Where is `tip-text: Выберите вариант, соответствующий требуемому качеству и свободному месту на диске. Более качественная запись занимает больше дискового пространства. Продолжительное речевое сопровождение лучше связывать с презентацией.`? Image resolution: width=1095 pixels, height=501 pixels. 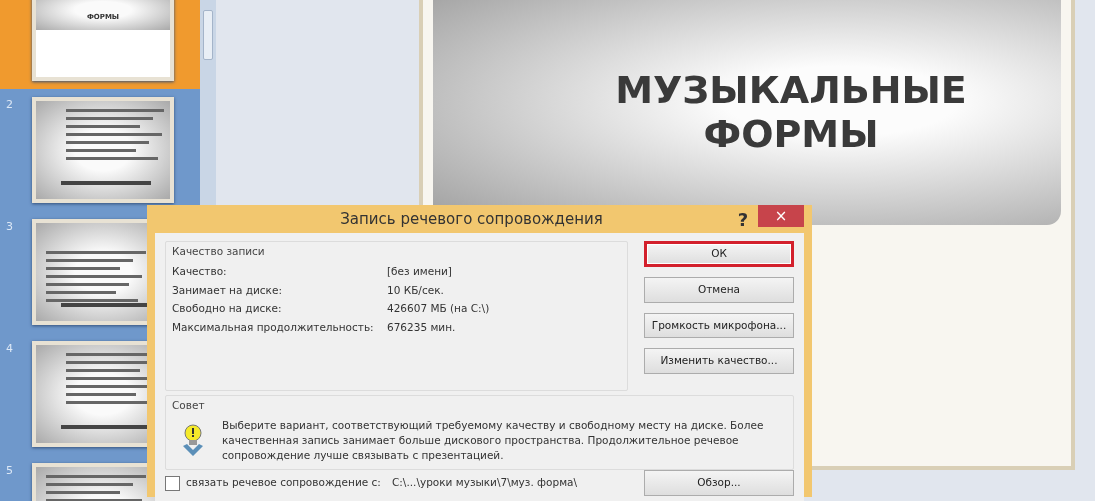
tip-text: Выберите вариант, соответствующий требуемому качеству и свободному месту на диске. Более качественная запись занимает больше дискового пространства. Продолжительное речевое сопровождение лучше связывать с презентацией. is located at coordinates (493, 440).